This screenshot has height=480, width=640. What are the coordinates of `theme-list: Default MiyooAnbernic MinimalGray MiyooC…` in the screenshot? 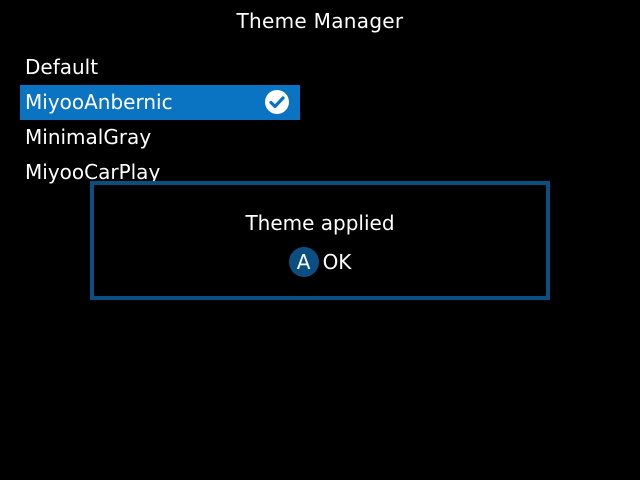 It's located at (160, 120).